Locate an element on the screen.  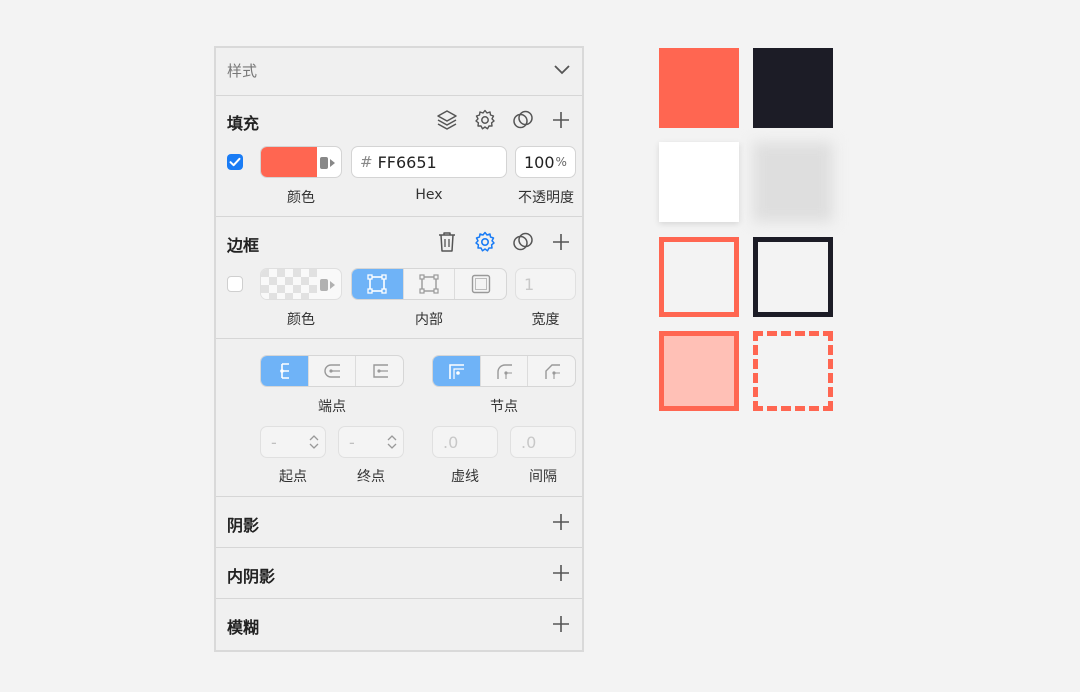
end-arrow-select: - is located at coordinates (371, 442).